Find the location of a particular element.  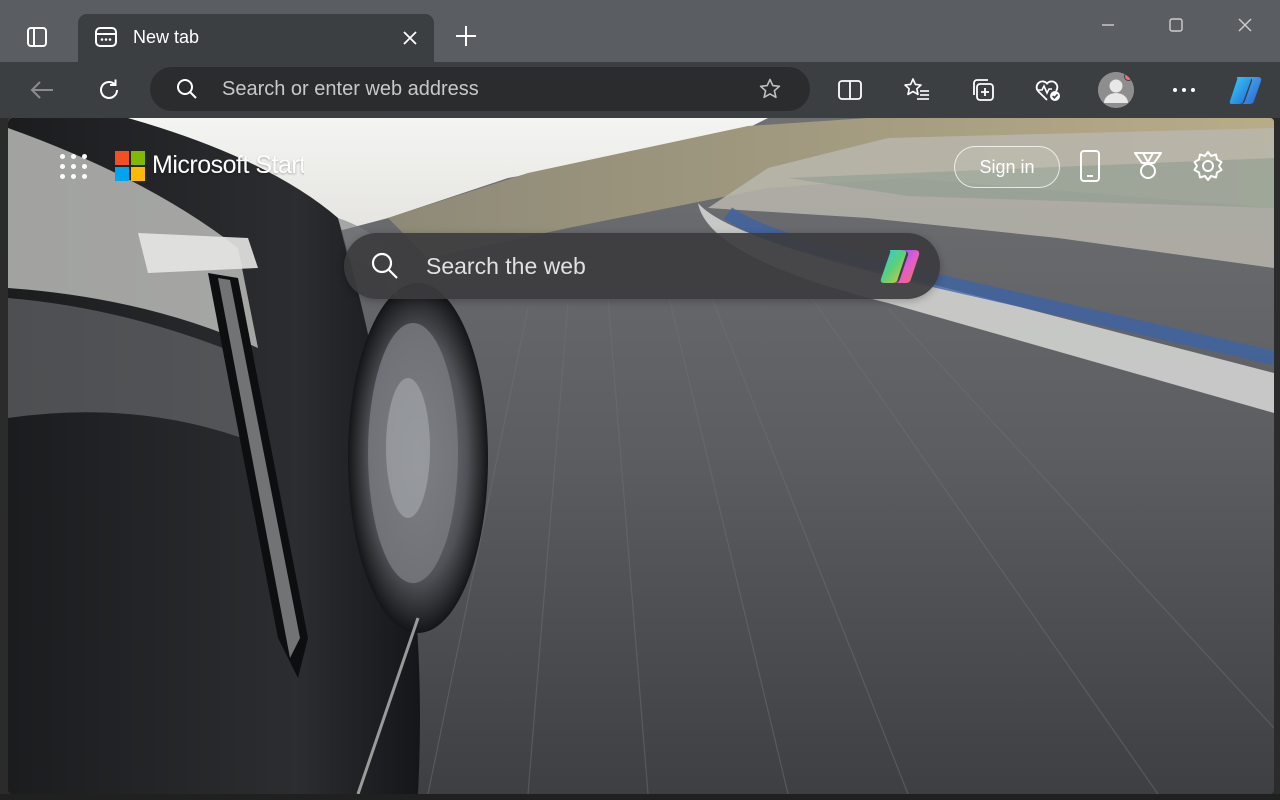

sign-in-button: Sign in is located at coordinates (1007, 167).